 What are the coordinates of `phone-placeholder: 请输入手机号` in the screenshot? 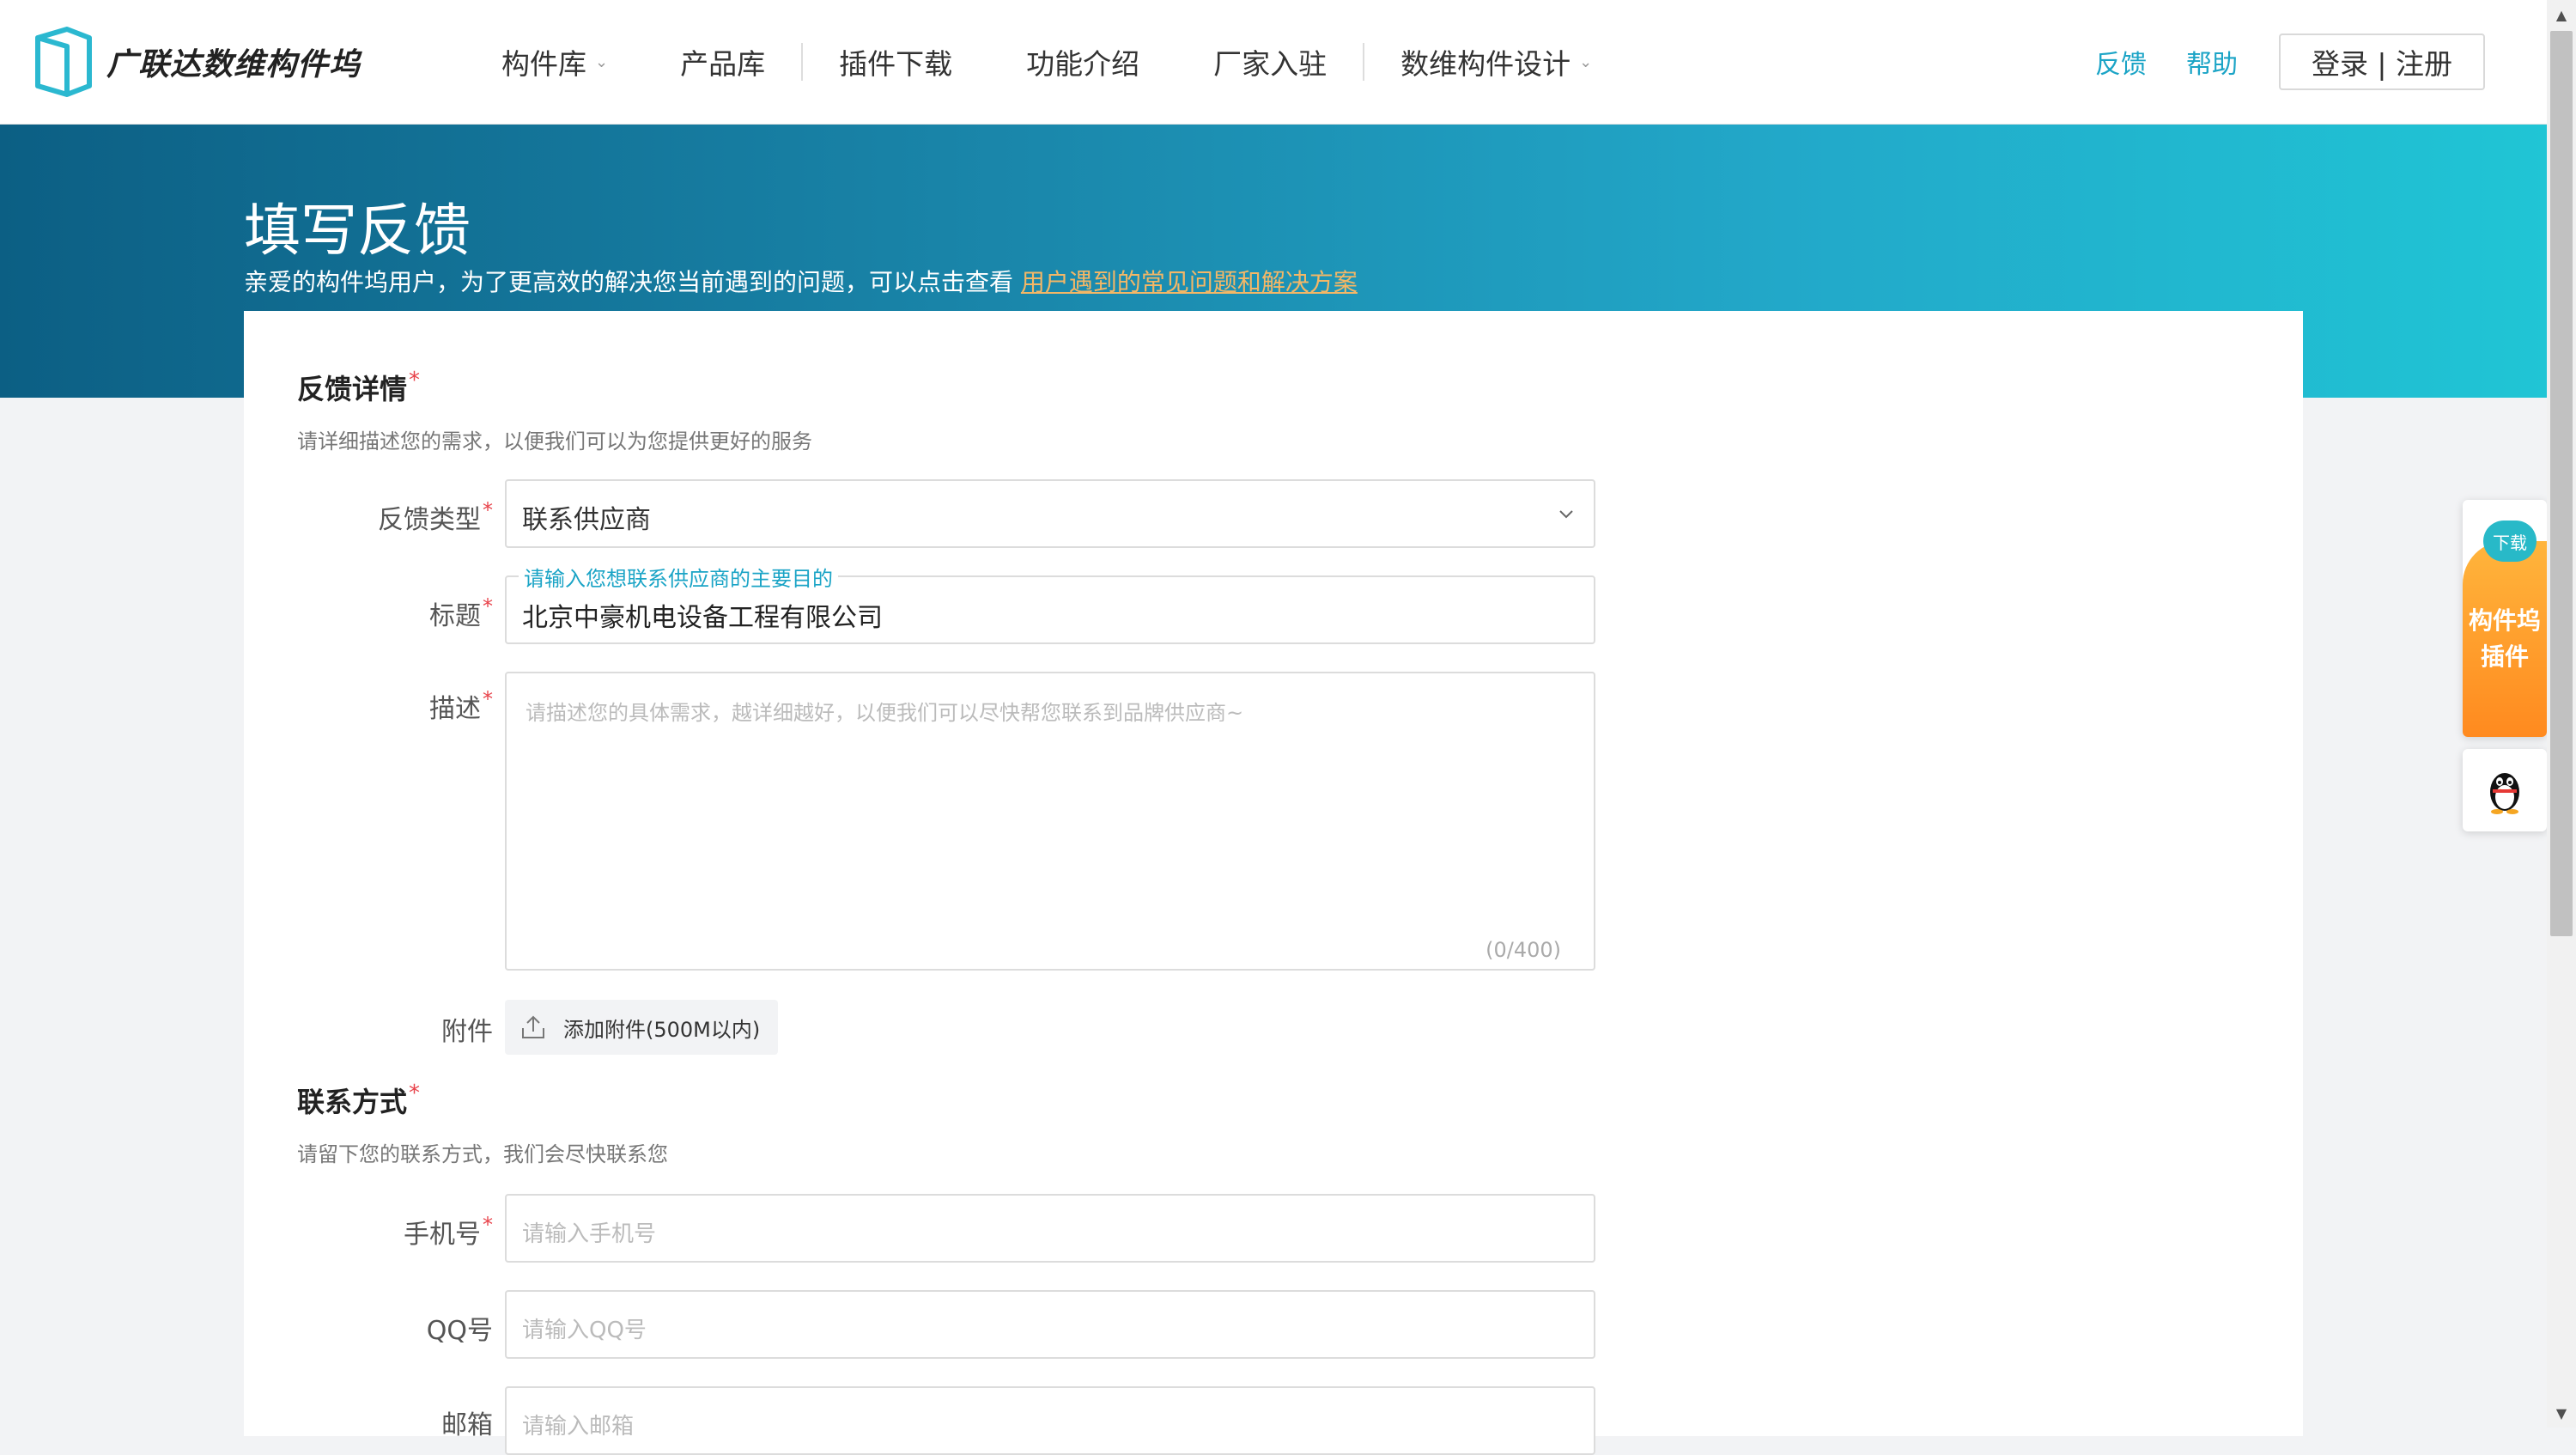 It's located at (589, 1234).